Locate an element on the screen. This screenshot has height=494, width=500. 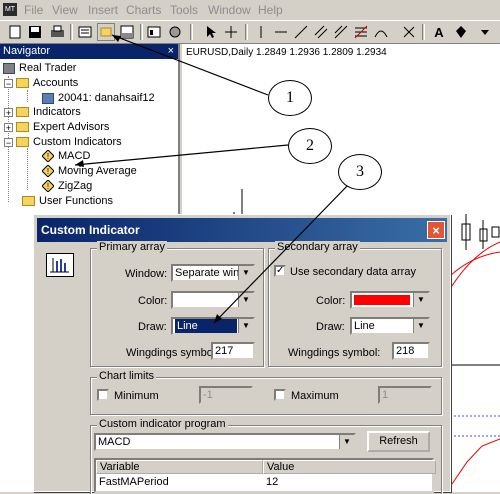
callout-1: 1 is located at coordinates (290, 98).